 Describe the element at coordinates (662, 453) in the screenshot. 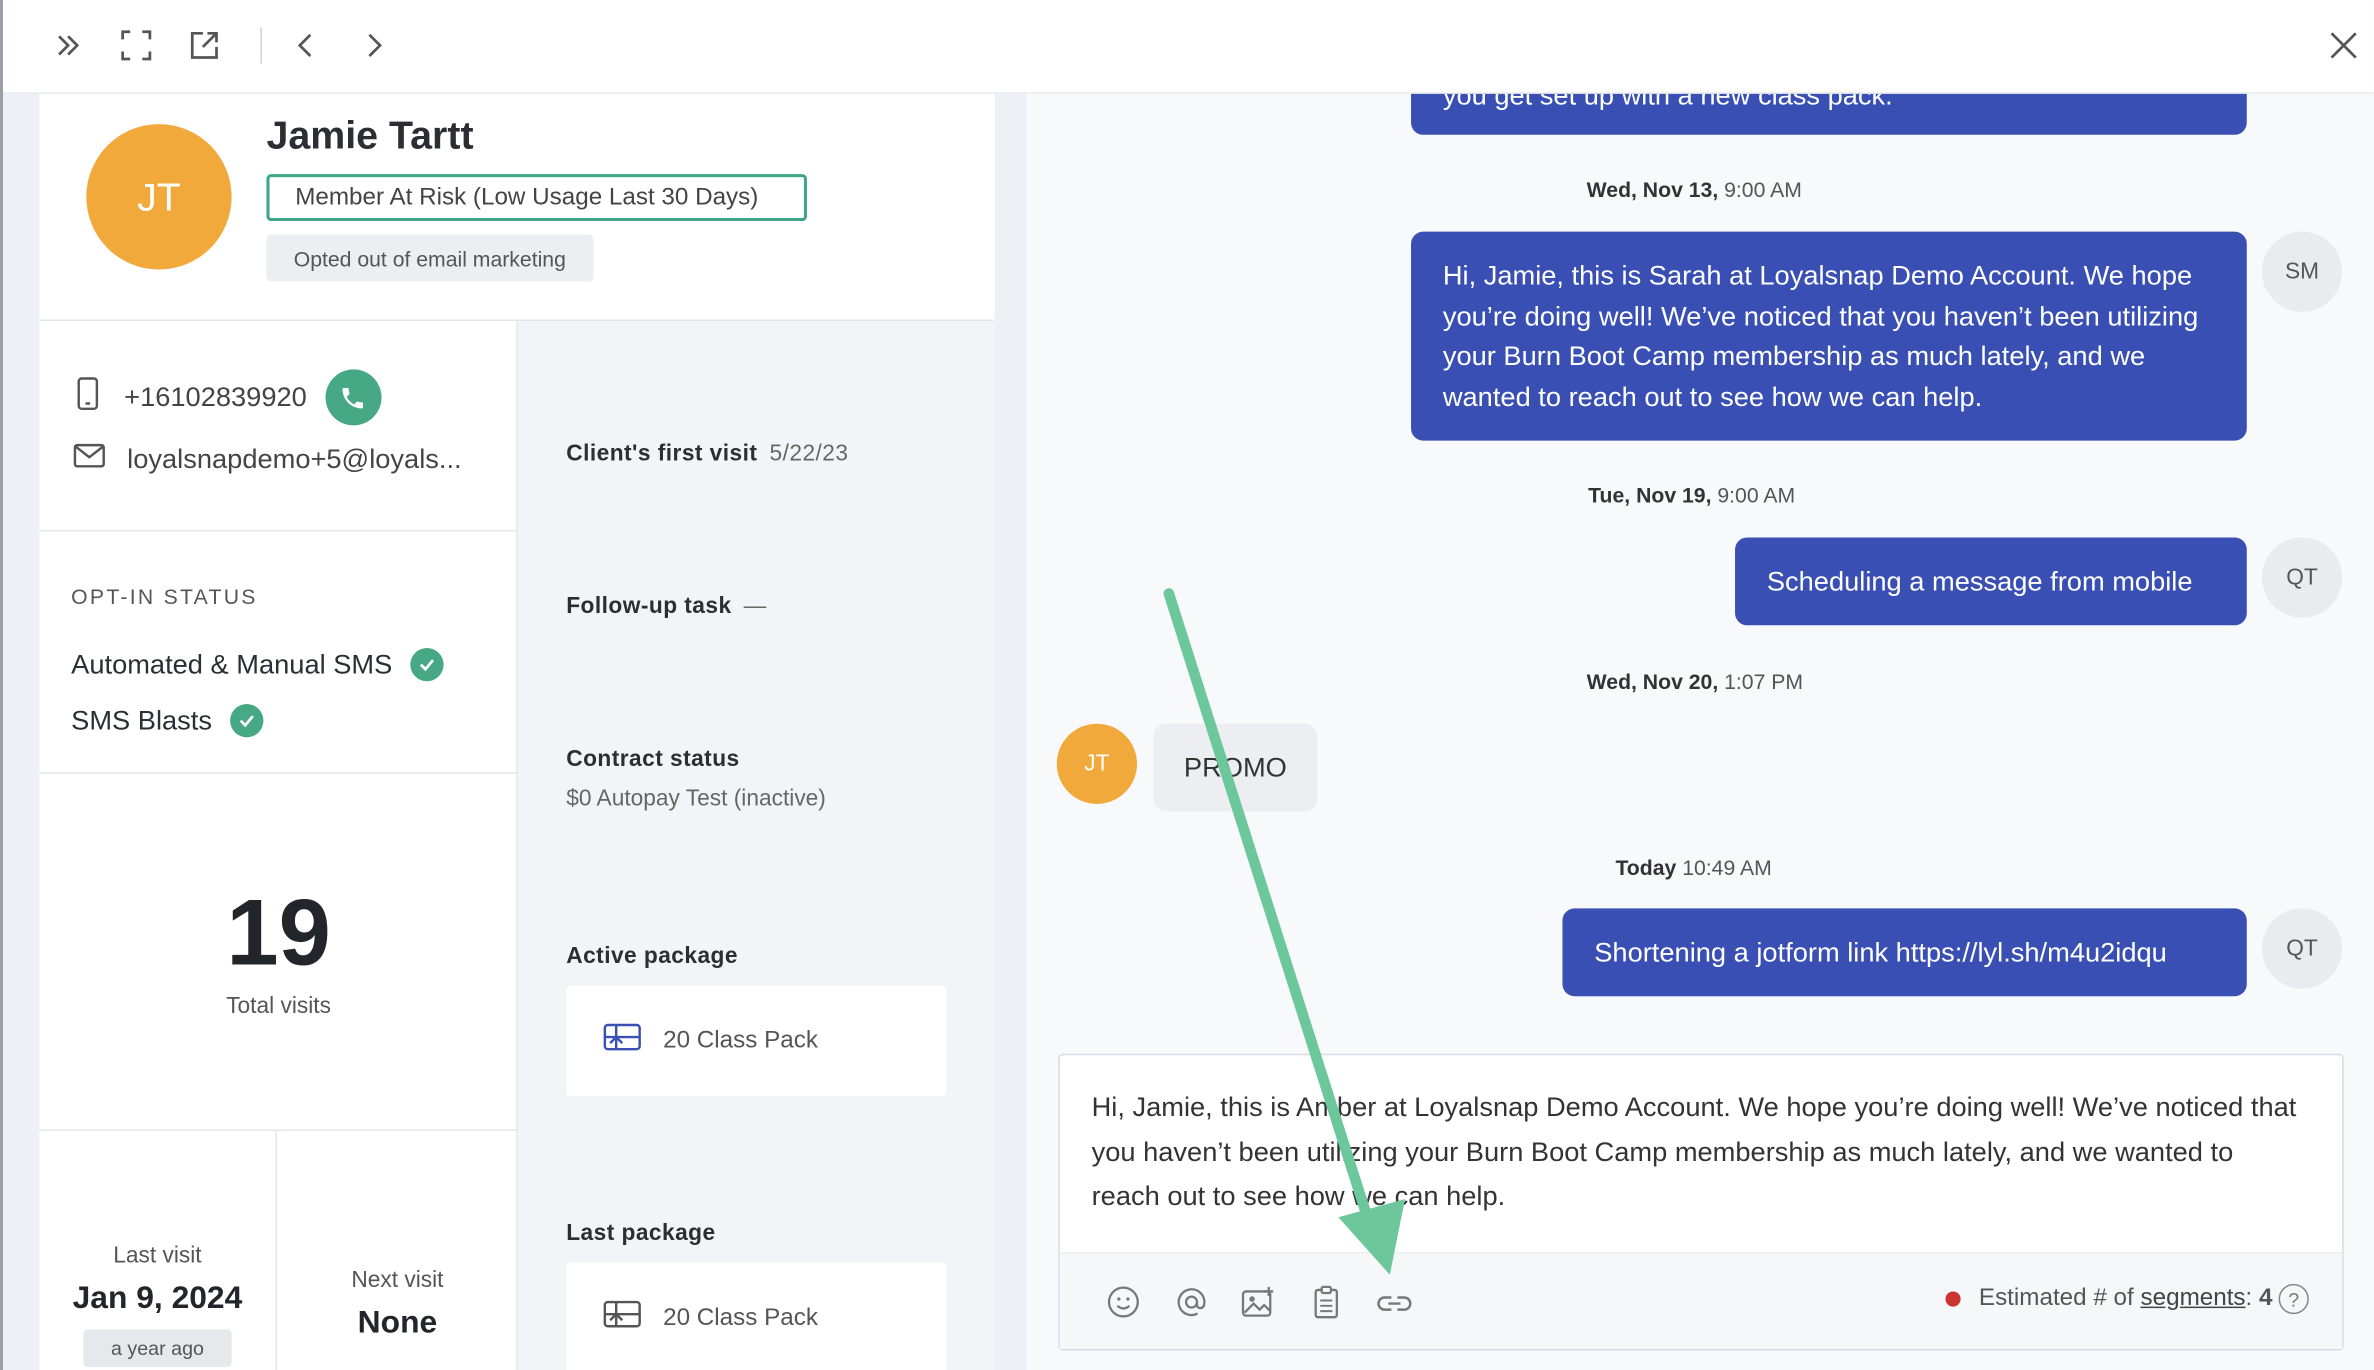

I see `first-visit-label: Client's first visit` at that location.